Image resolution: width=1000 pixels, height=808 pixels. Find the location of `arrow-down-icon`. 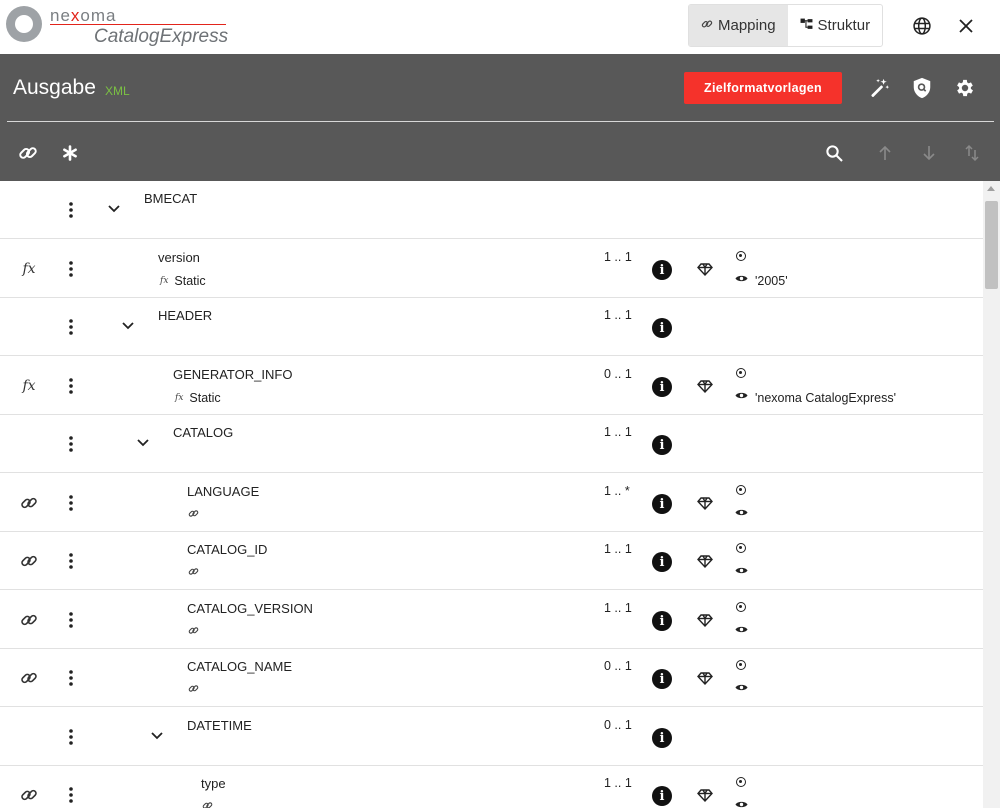

arrow-down-icon is located at coordinates (929, 153).